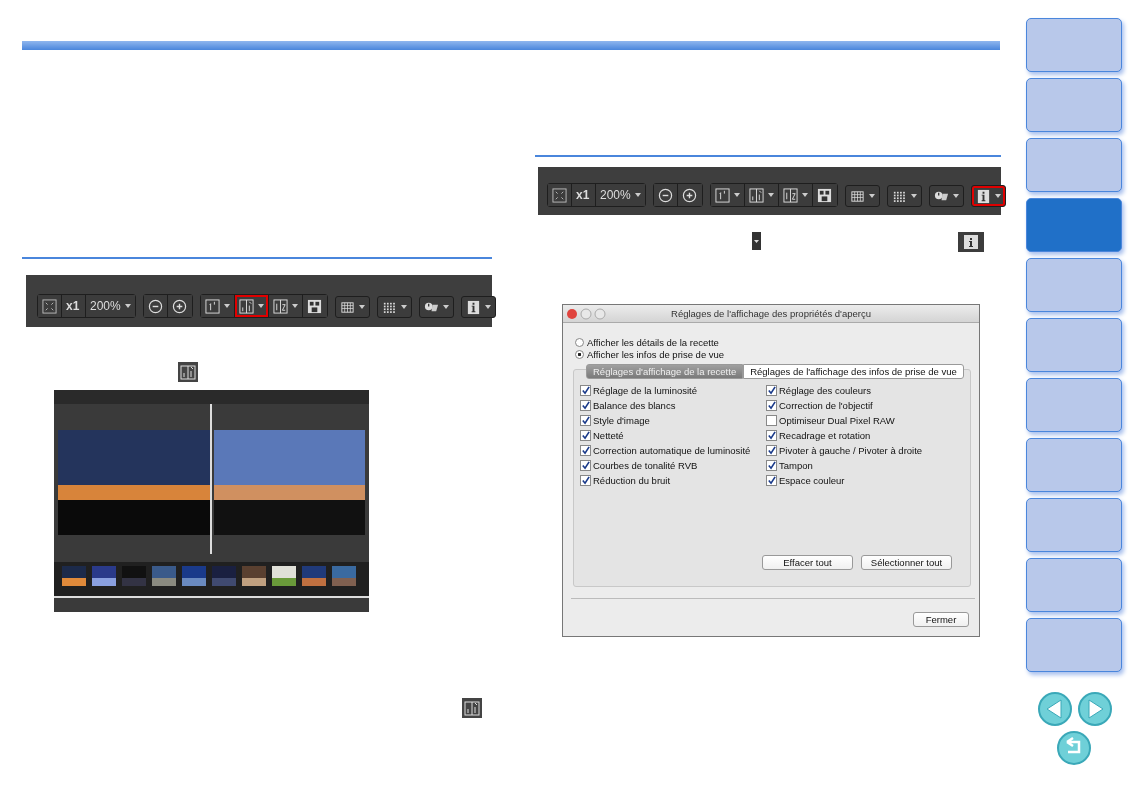 This screenshot has height=800, width=1132. I want to click on checkbox-label: Tampon, so click(796, 465).